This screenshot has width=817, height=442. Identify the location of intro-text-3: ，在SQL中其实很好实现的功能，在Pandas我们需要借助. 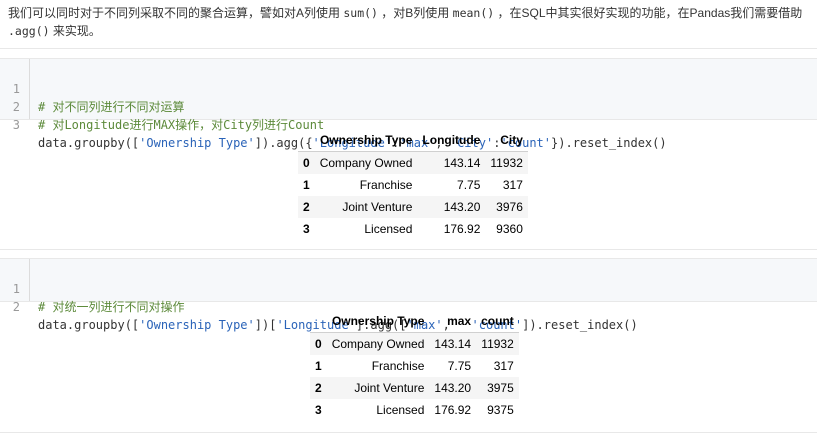
(648, 13).